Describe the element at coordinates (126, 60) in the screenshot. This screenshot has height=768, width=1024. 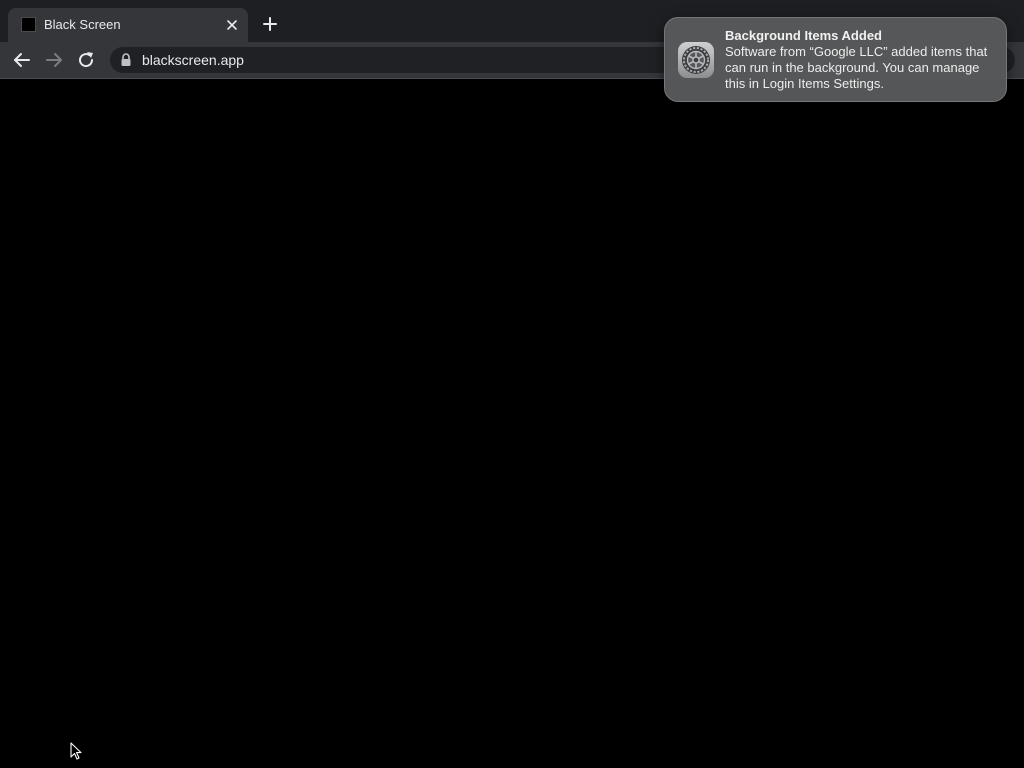
I see `lock-icon` at that location.